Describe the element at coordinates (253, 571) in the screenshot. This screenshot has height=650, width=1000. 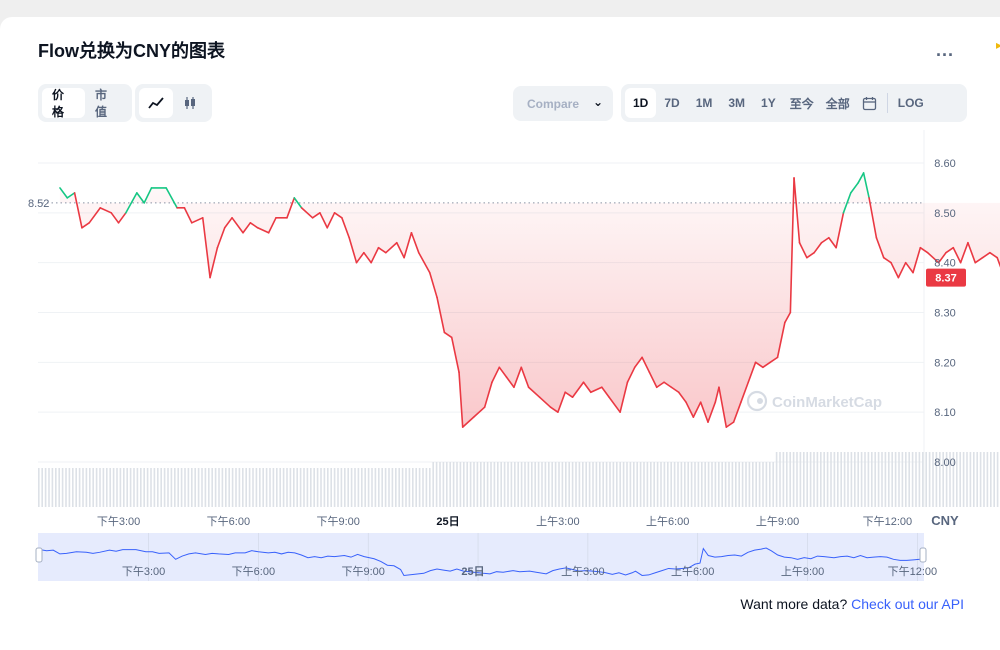
I see `navigator-tick-label: 下午6:00` at that location.